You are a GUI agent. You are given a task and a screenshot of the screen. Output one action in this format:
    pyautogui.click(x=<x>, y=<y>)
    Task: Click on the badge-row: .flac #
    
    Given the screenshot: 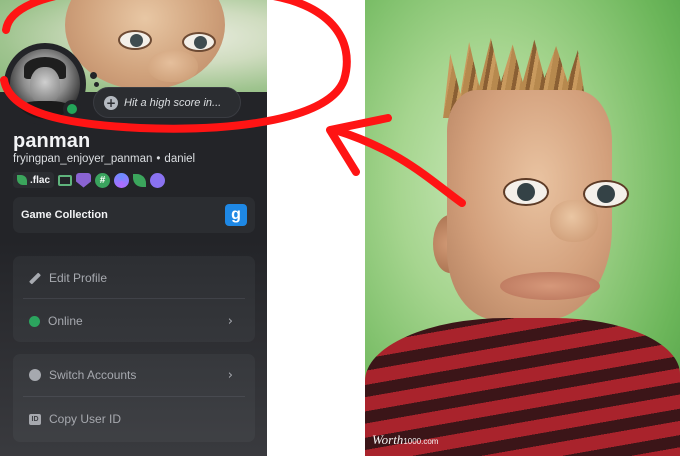 What is the action you would take?
    pyautogui.click(x=89, y=180)
    